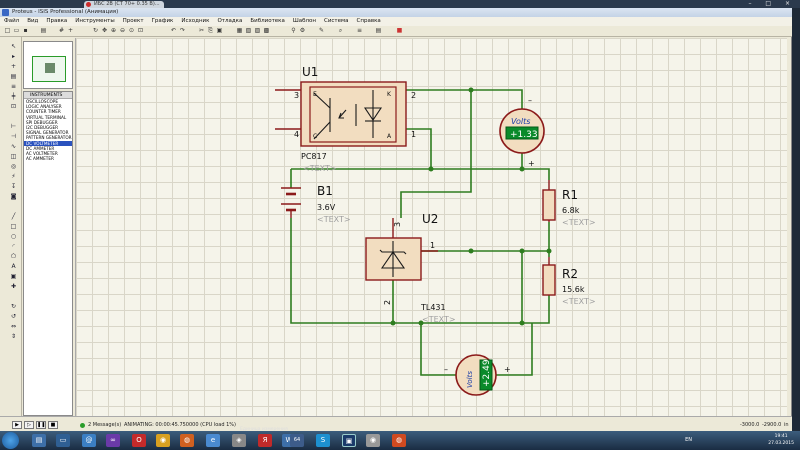 The height and width of the screenshot is (450, 800). I want to click on menu-source: Исходник, so click(195, 21).